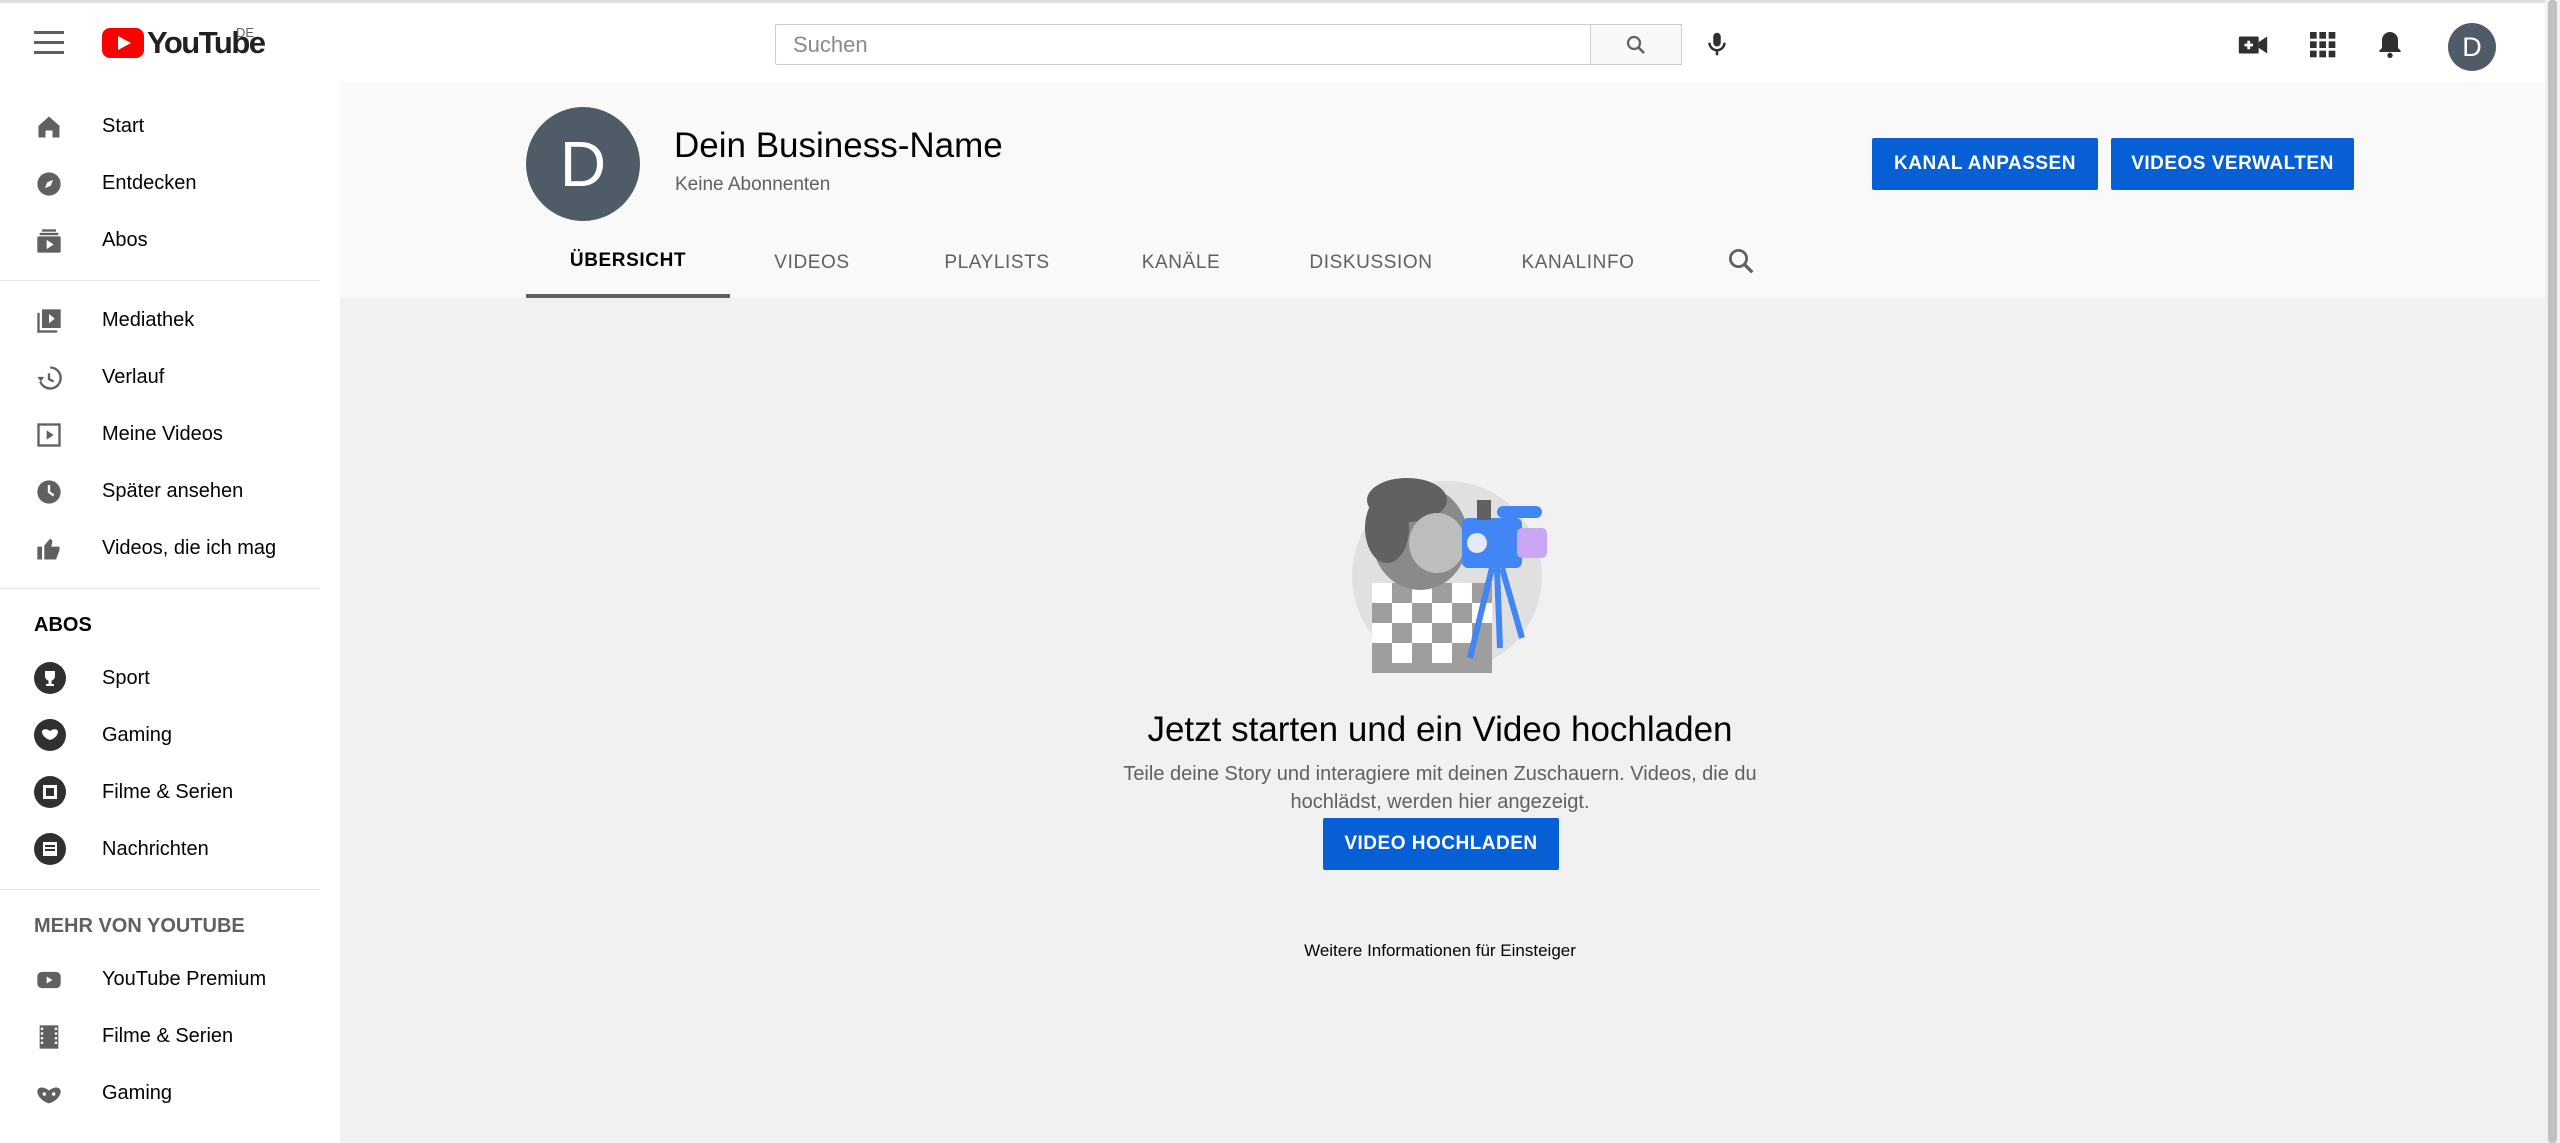  I want to click on like-icon, so click(48, 549).